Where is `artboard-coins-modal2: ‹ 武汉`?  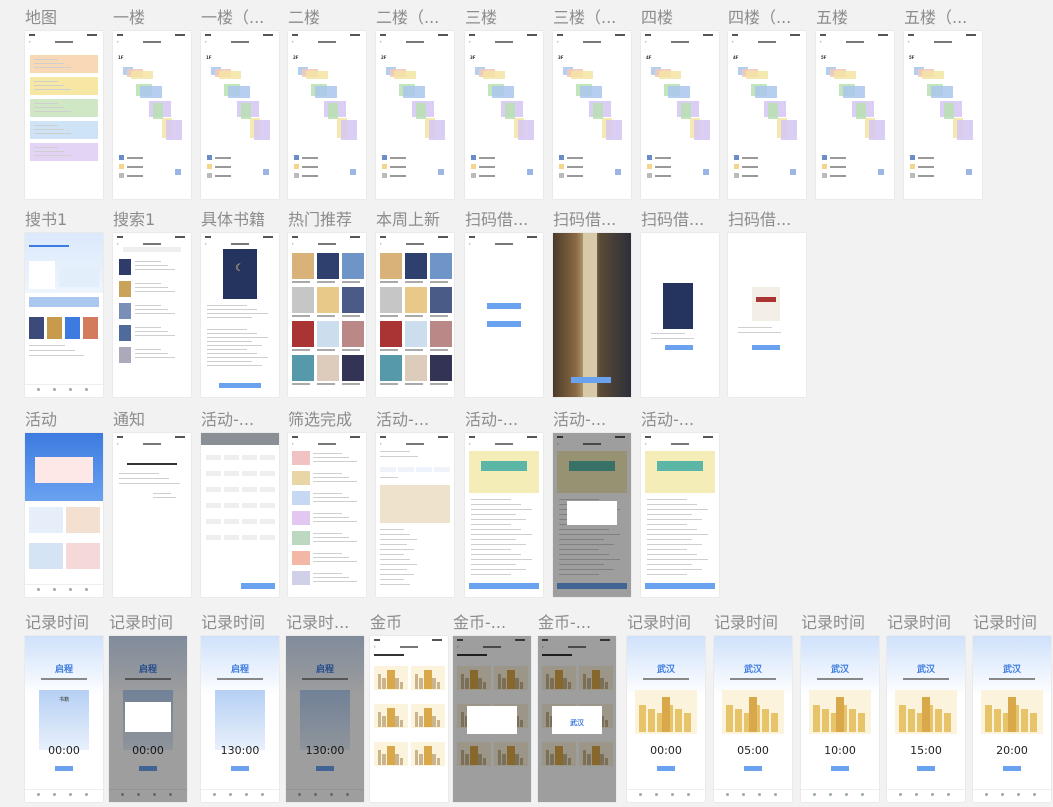
artboard-coins-modal2: ‹ 武汉 is located at coordinates (577, 719).